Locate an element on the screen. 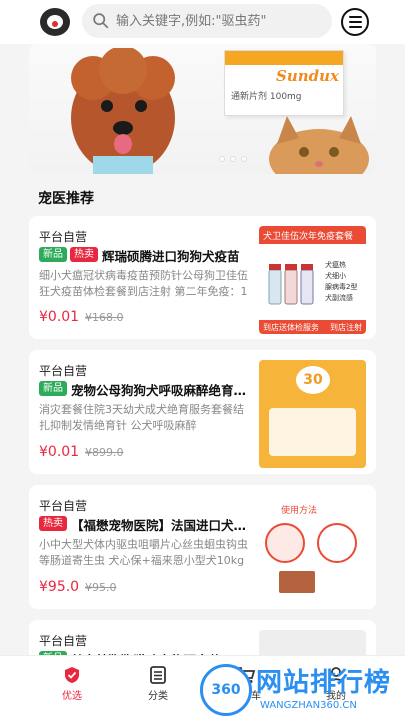  medicine-box: Sundux 通新片剂 100mg is located at coordinates (284, 83).